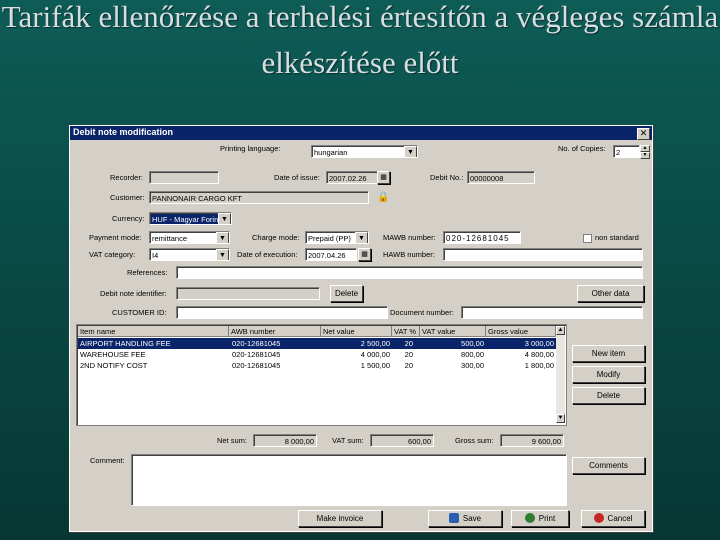  Describe the element at coordinates (409, 272) in the screenshot. I see `references-field` at that location.